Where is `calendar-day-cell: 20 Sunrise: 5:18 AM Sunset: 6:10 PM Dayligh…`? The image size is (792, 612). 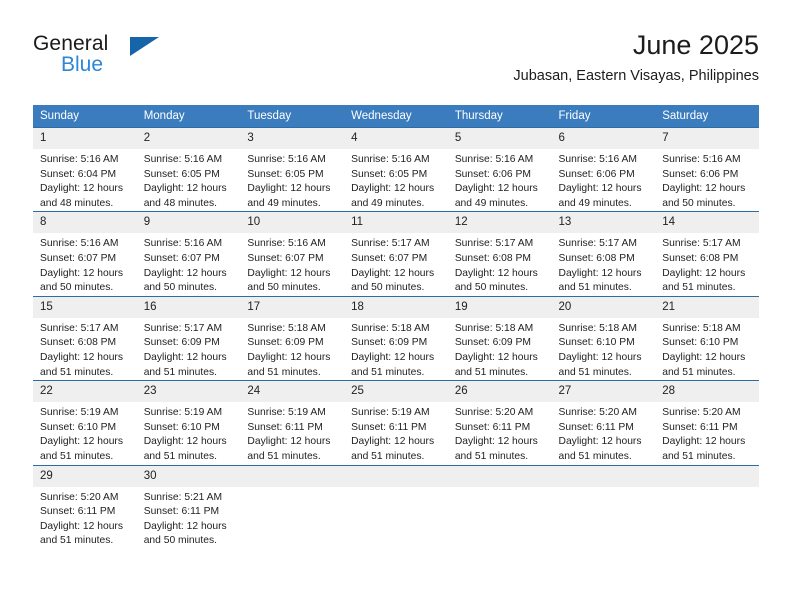
calendar-day-cell: 20 Sunrise: 5:18 AM Sunset: 6:10 PM Dayligh… is located at coordinates (603, 338).